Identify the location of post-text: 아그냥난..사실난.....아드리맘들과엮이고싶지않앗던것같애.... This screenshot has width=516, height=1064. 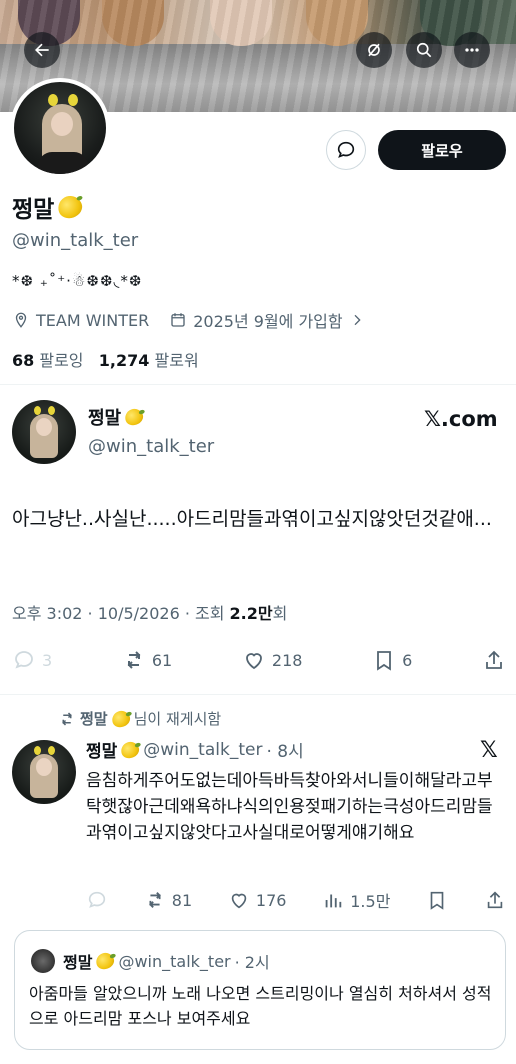
(252, 519).